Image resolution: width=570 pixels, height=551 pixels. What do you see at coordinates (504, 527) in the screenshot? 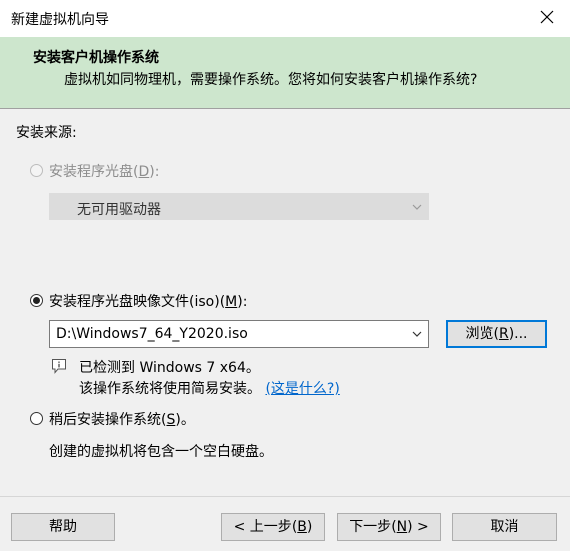
I see `cancel-button: 取消` at bounding box center [504, 527].